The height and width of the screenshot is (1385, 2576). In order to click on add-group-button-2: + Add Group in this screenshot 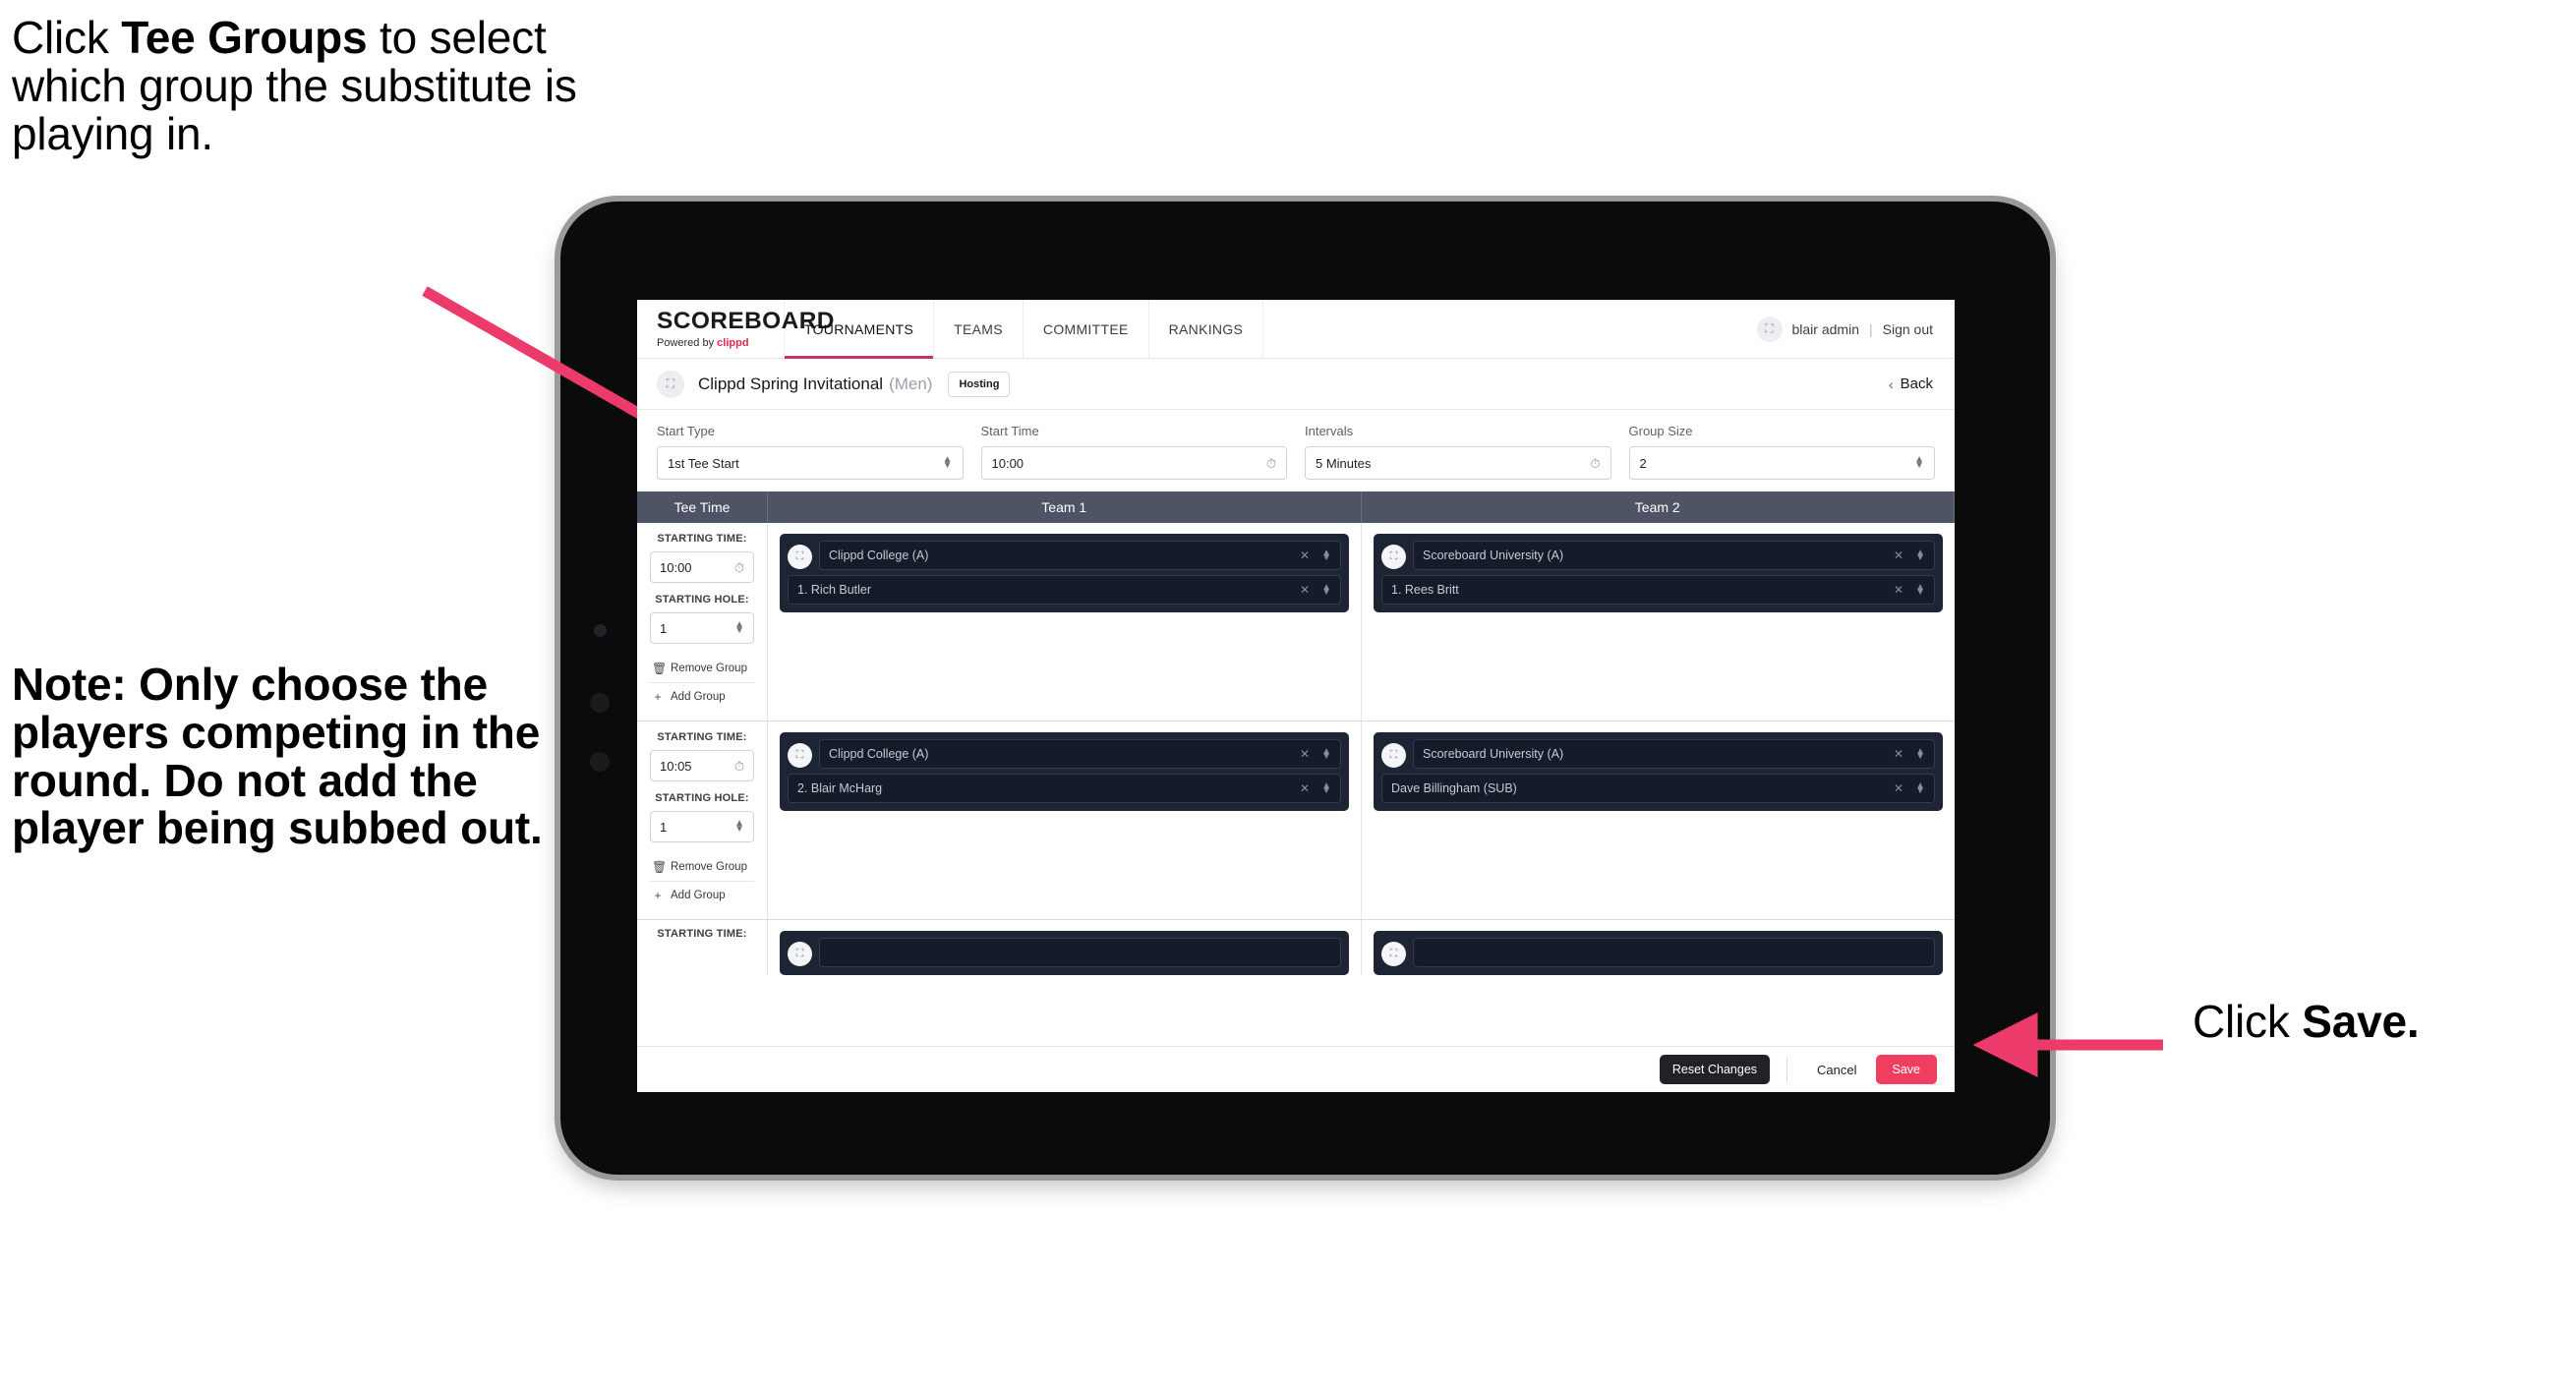, I will do `click(702, 895)`.